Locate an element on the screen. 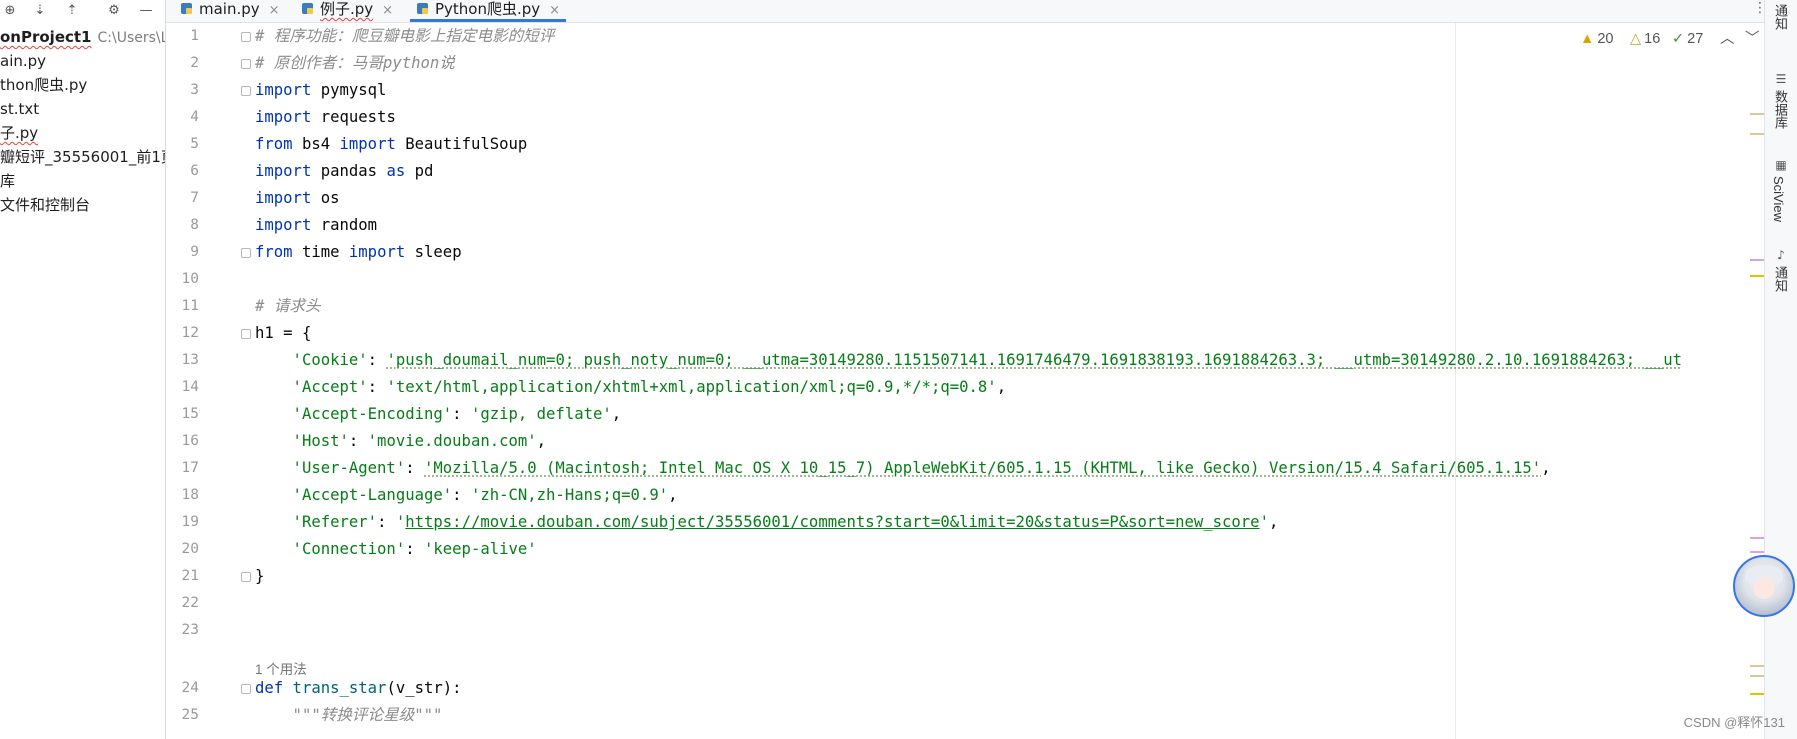  dict-key: 'Accept-Language' is located at coordinates (354, 495).